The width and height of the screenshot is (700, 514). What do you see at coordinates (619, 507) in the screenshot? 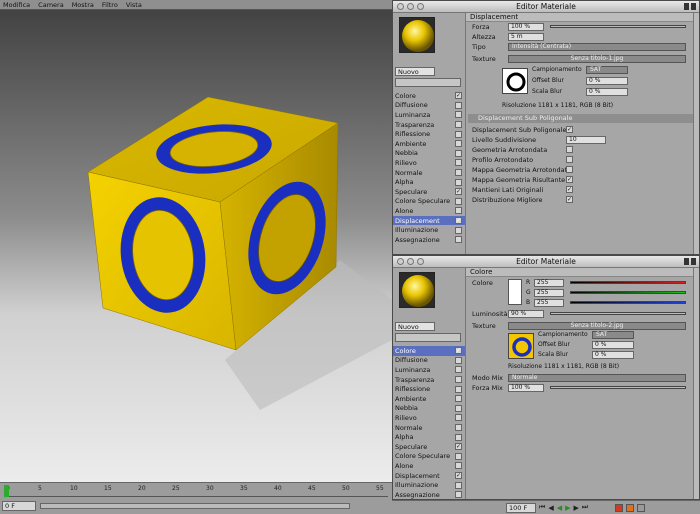
I see `record-icon` at bounding box center [619, 507].